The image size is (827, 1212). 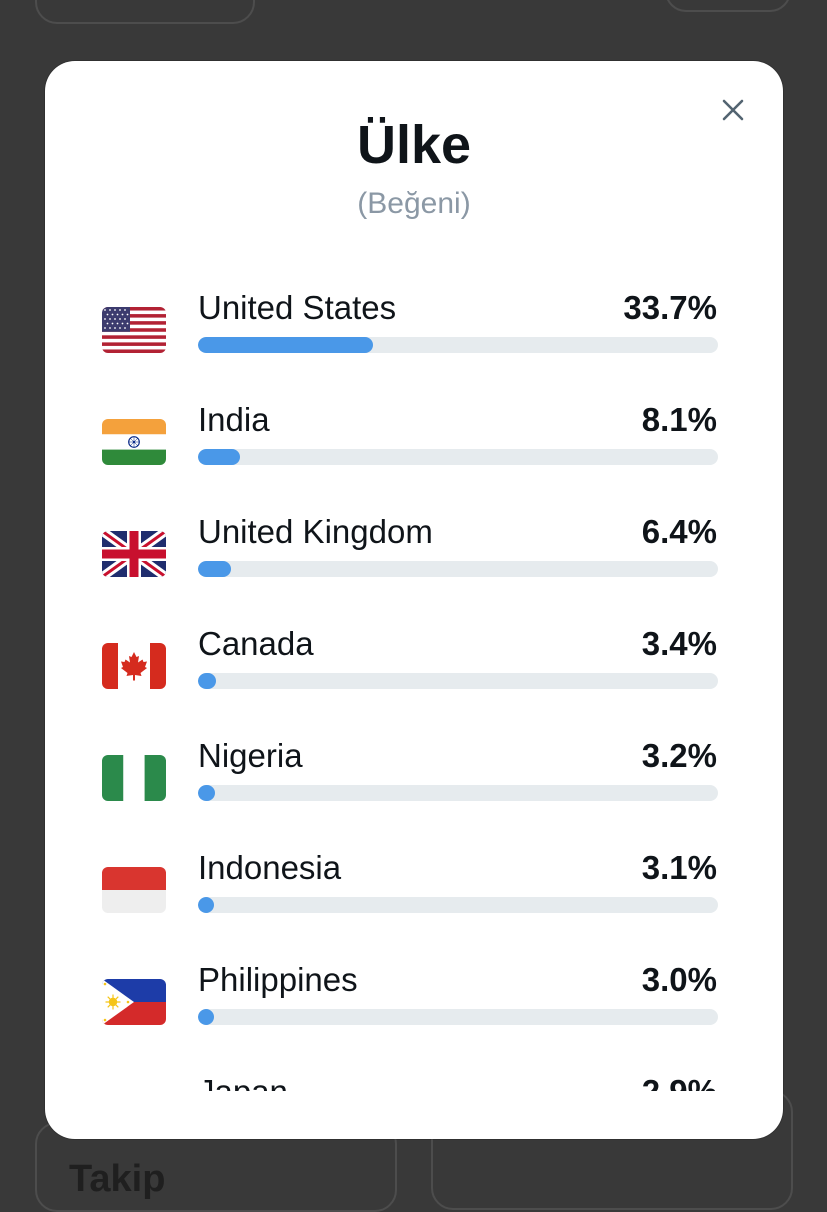 What do you see at coordinates (134, 1002) in the screenshot?
I see `philippines-flag-icon` at bounding box center [134, 1002].